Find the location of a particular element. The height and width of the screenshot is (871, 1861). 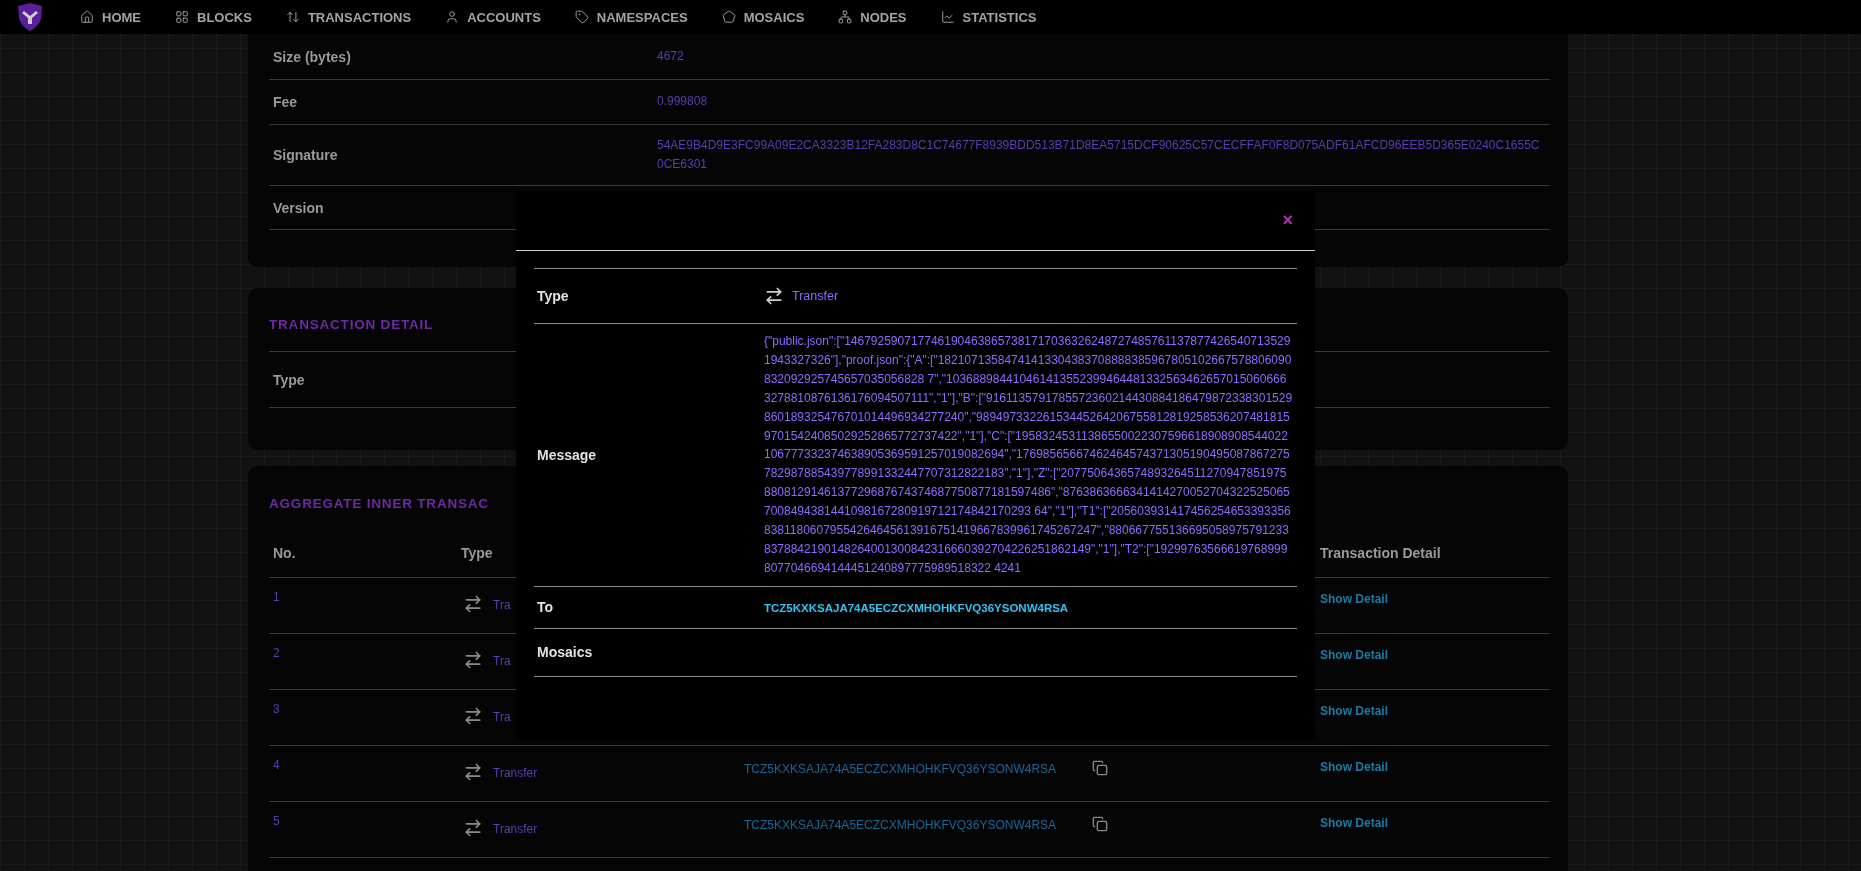

section-title: AGGREGATE INNER TRANSAC is located at coordinates (379, 504).